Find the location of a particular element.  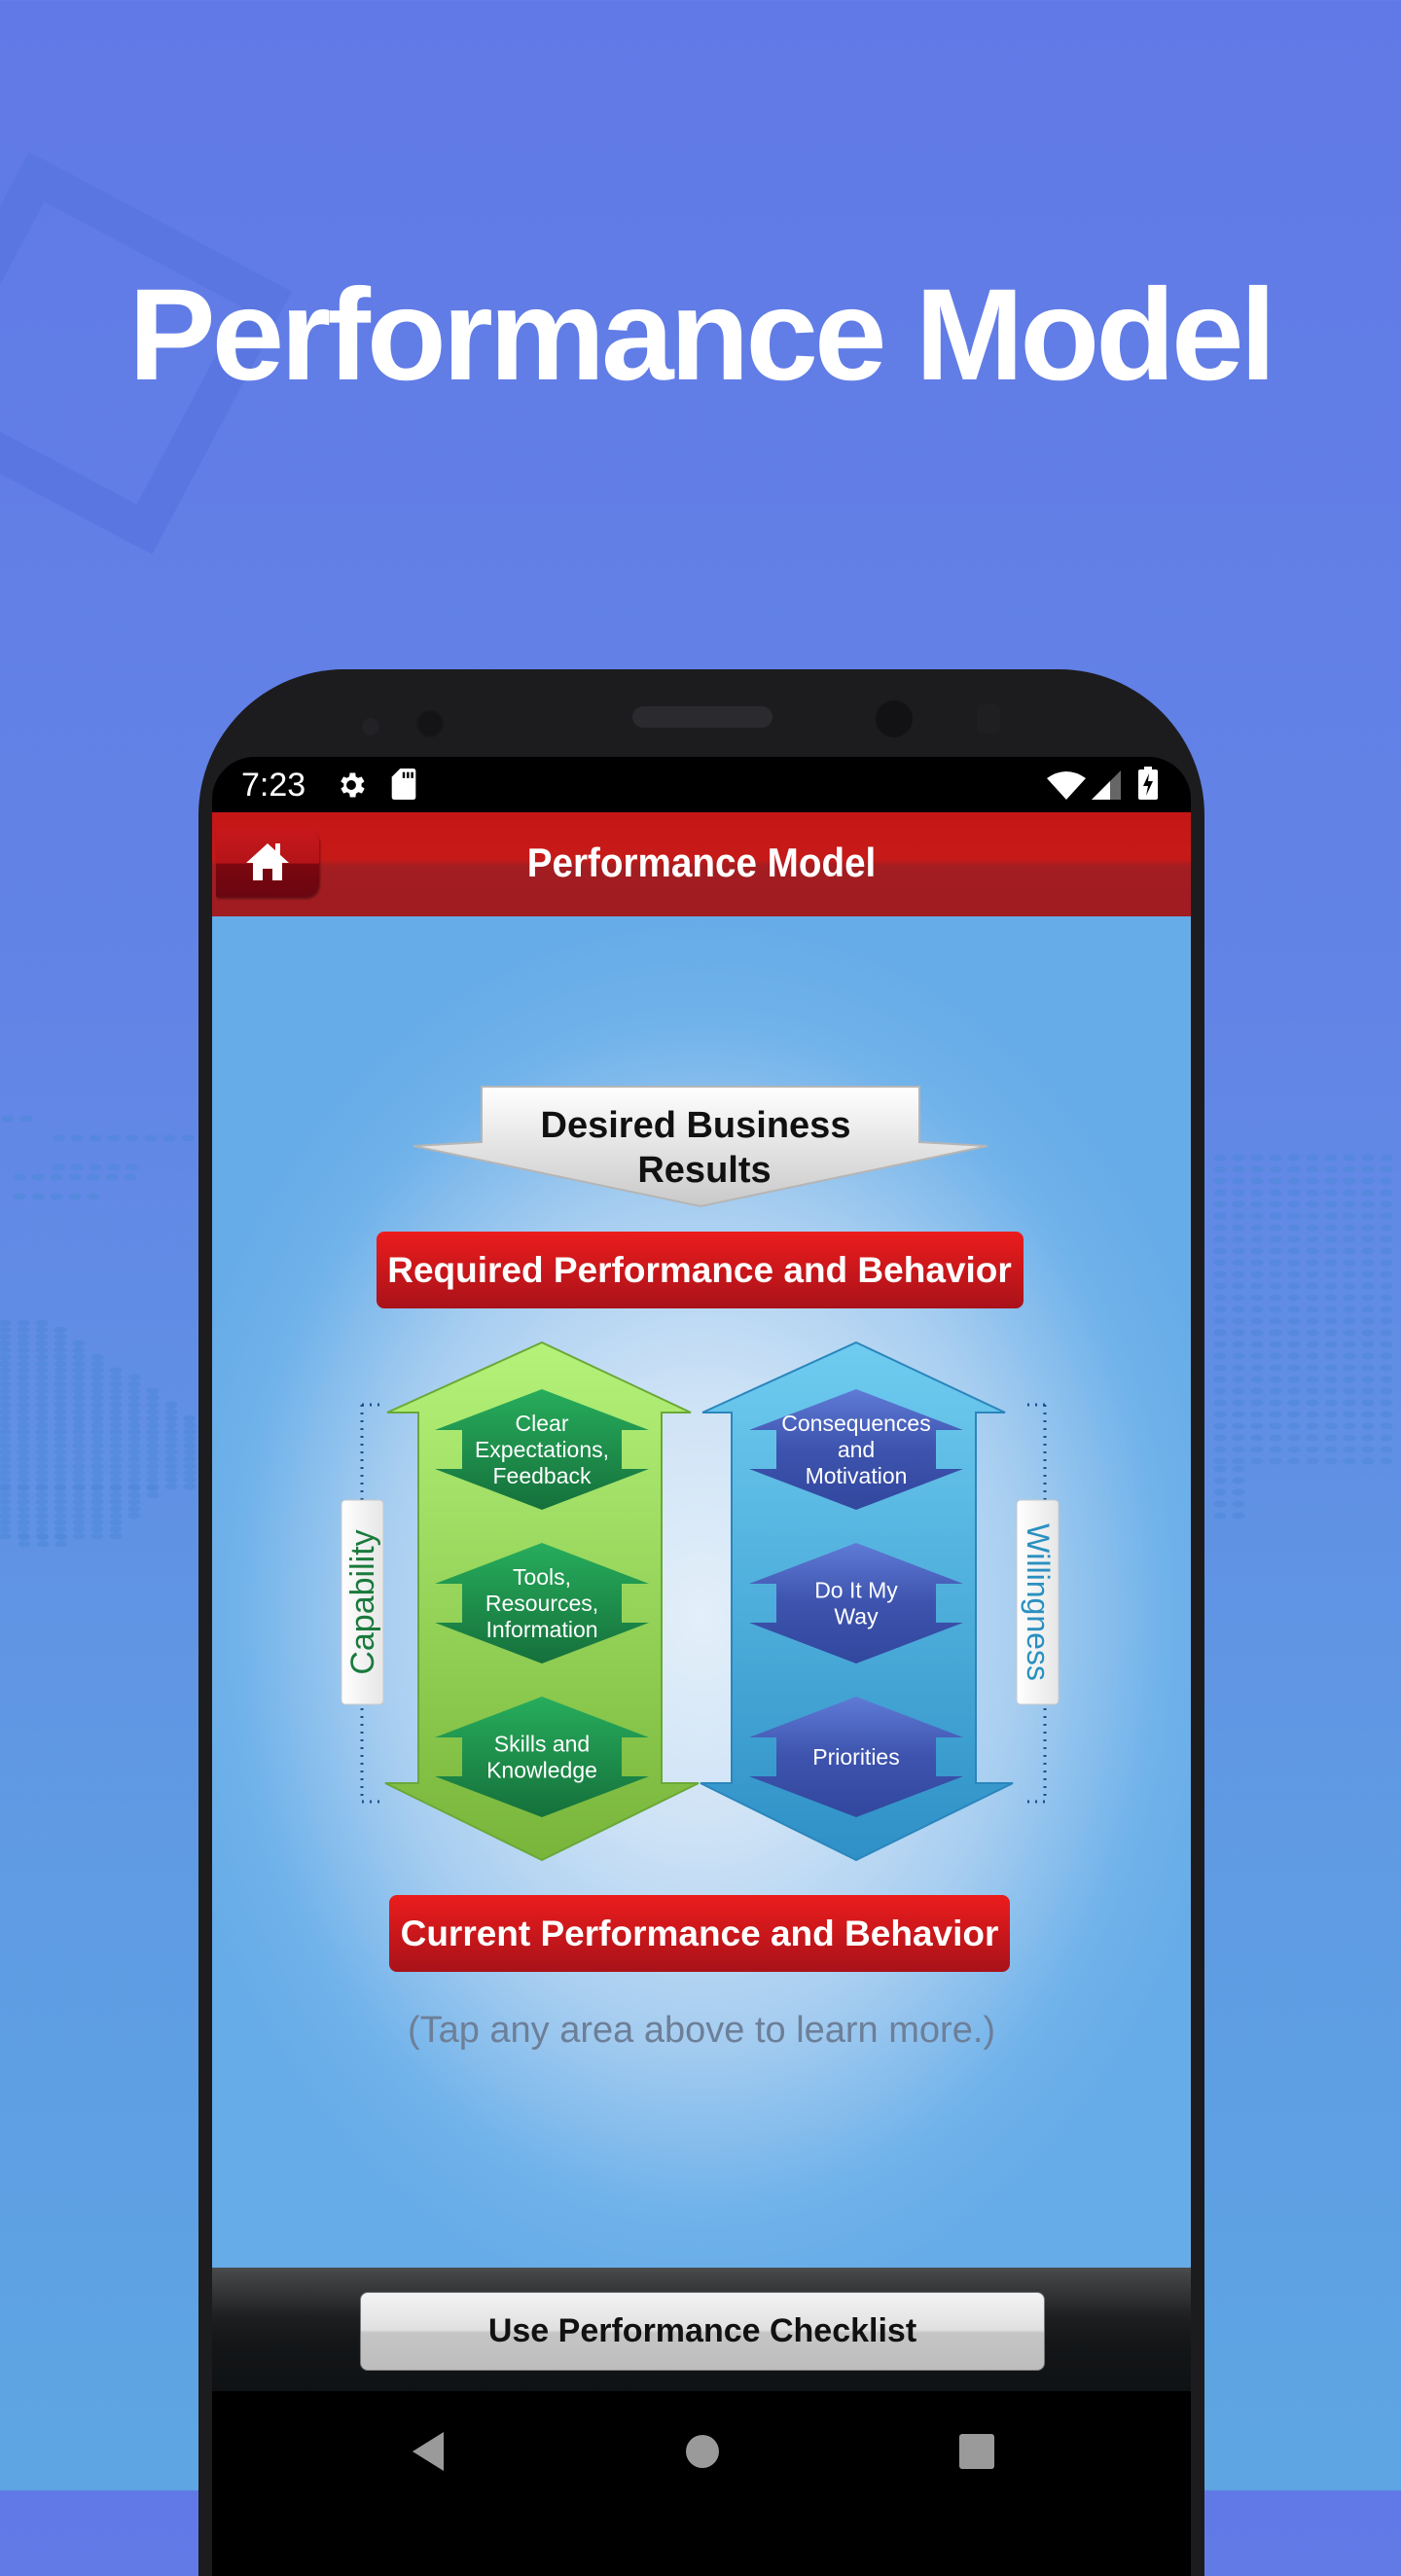

capability-factor-text: Expectations, is located at coordinates (542, 1449).